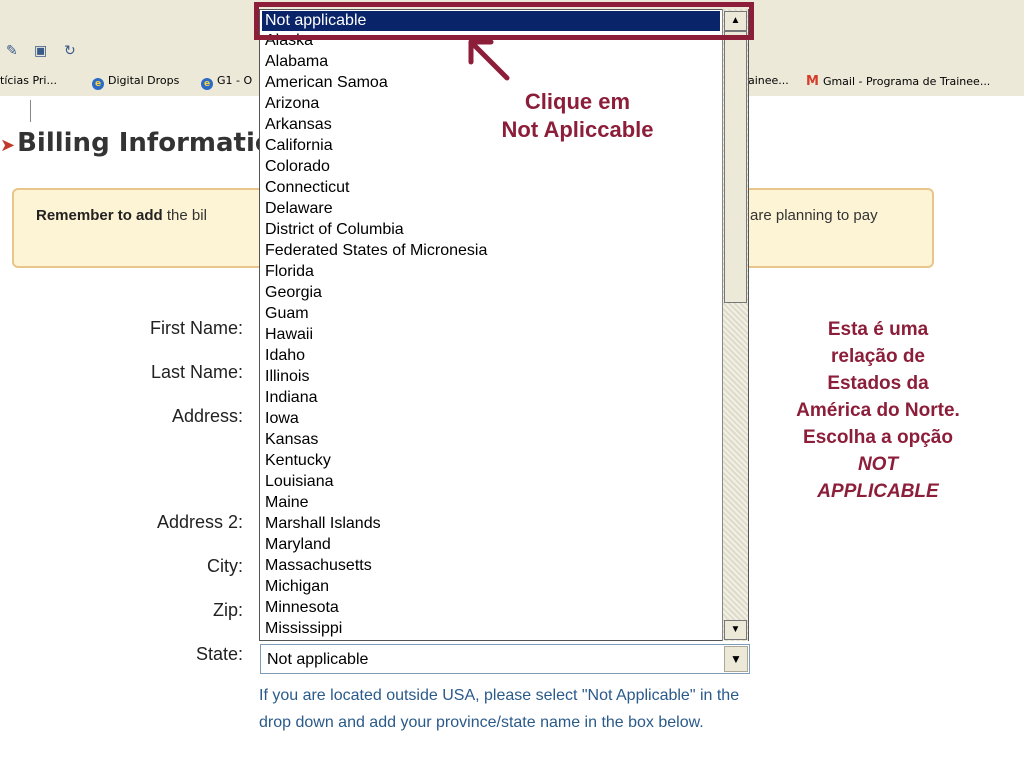  I want to click on scroll-down-icon: ▼, so click(735, 630).